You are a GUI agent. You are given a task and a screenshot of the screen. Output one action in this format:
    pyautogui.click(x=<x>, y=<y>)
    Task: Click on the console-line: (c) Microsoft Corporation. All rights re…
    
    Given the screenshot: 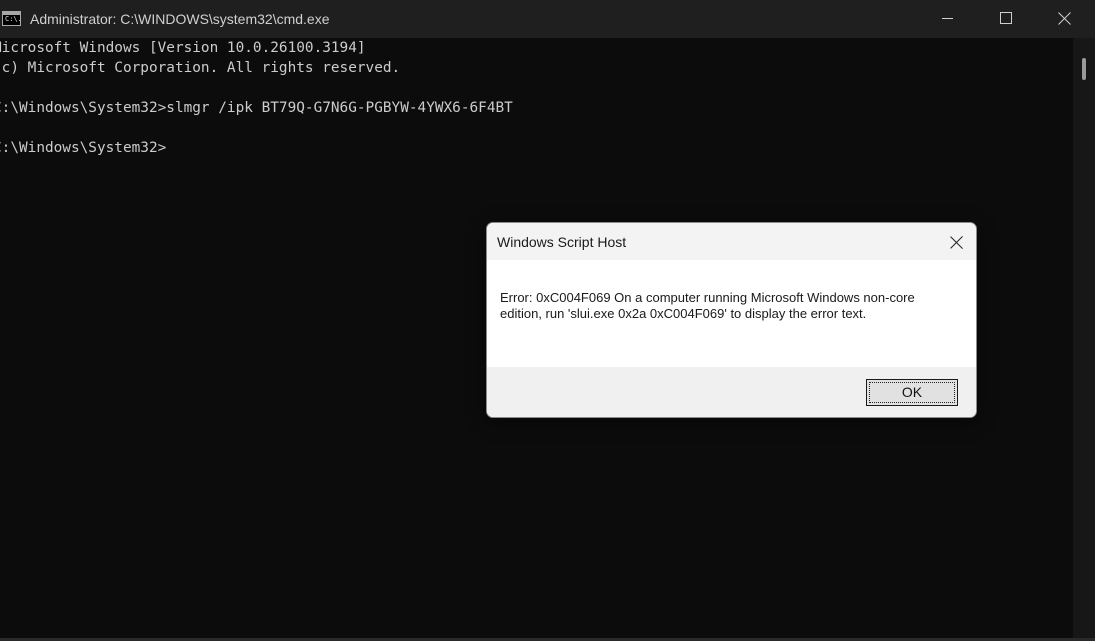 What is the action you would take?
    pyautogui.click(x=200, y=68)
    